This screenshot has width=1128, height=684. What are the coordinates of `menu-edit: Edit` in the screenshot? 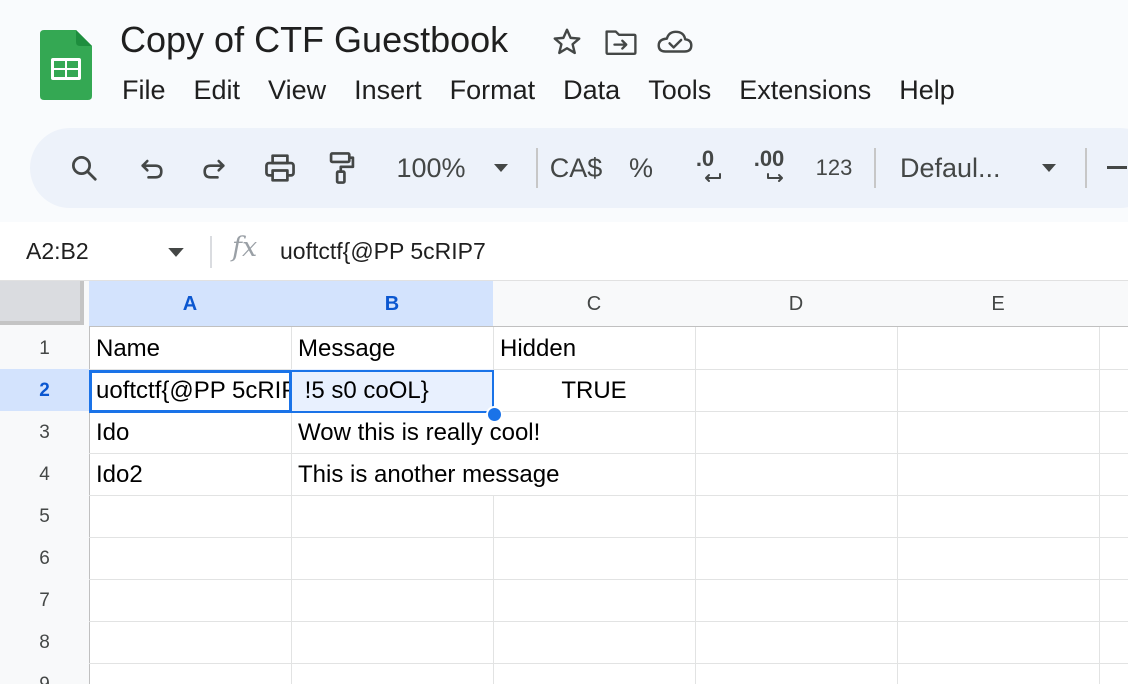 It's located at (217, 90).